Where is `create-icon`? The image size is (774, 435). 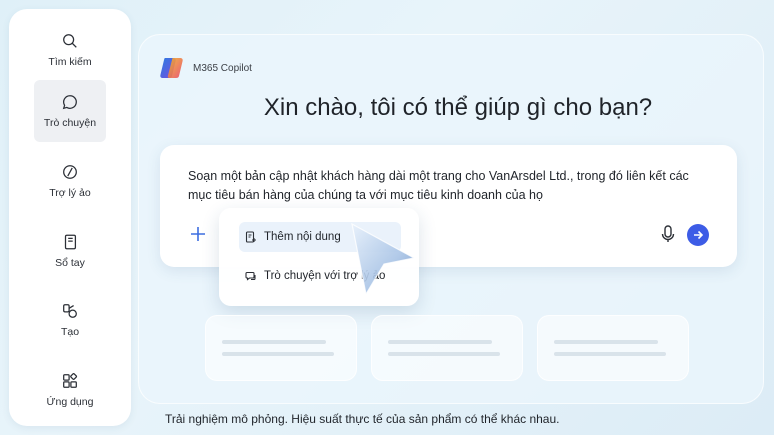
create-icon is located at coordinates (70, 311).